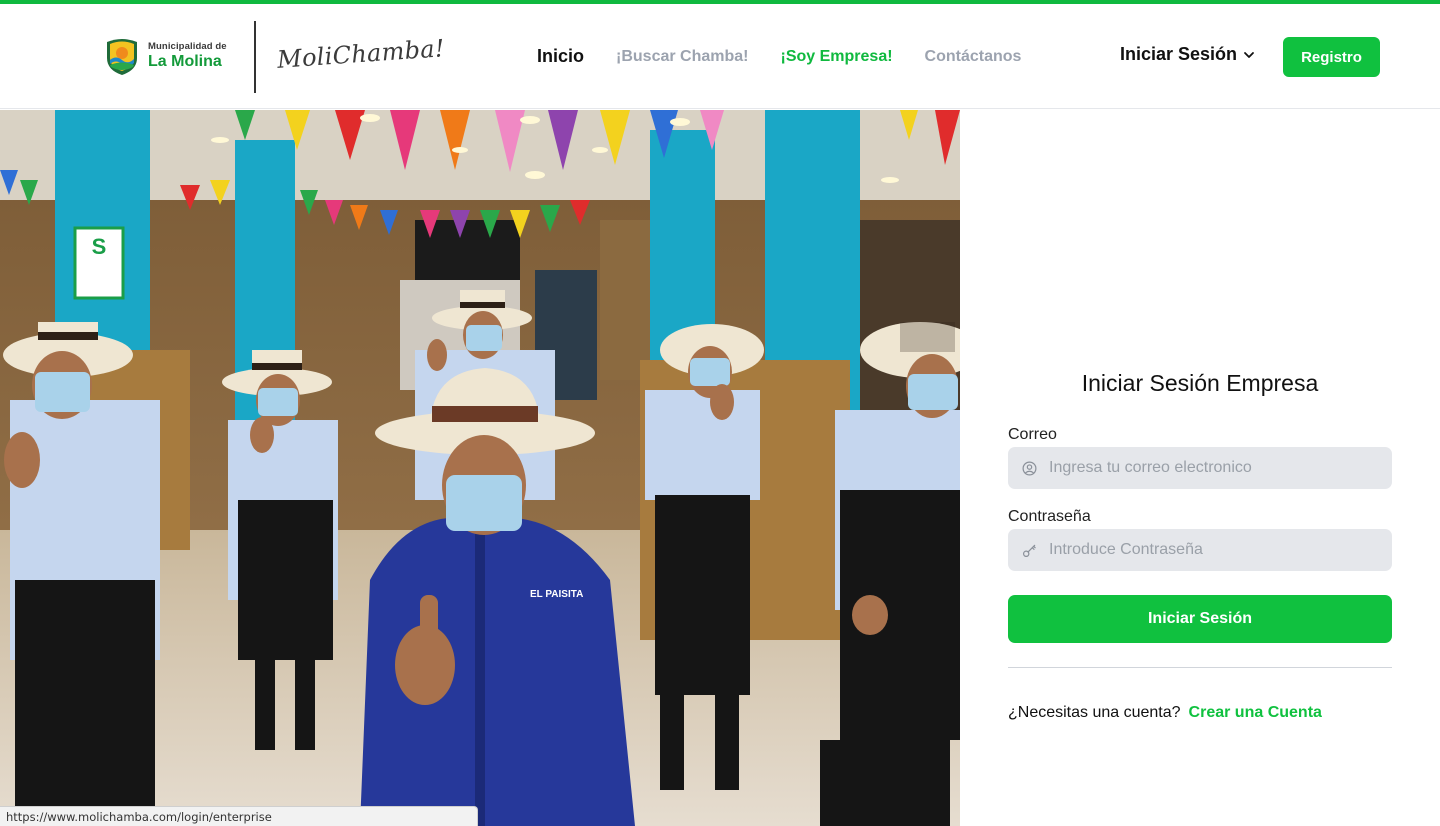 This screenshot has width=1440, height=826. I want to click on email-field, so click(1200, 468).